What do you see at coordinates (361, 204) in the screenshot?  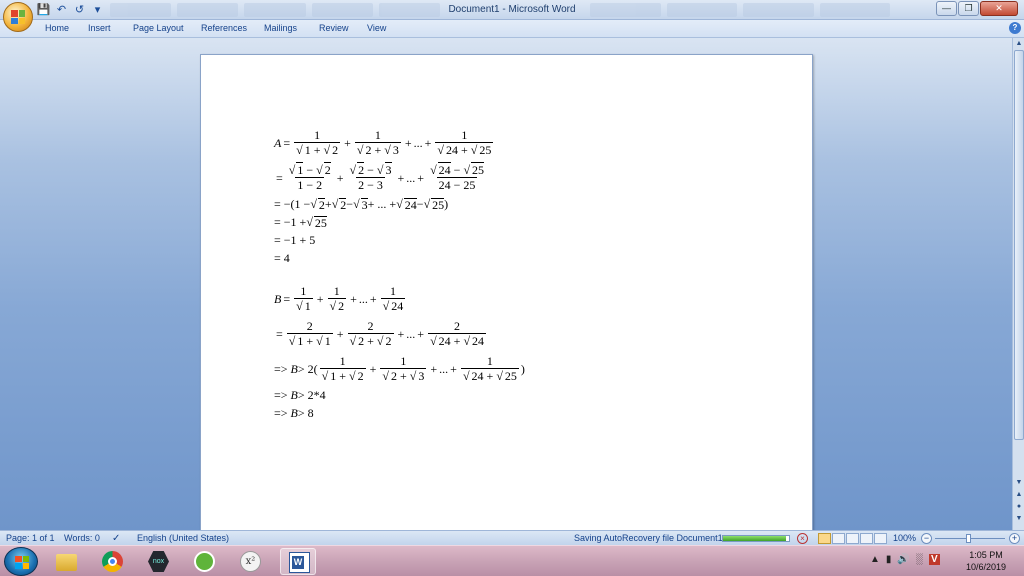 I see `equation-a-line-3: = −(1 − √ 2 + √ 2 − √ 3 + ... + √ 24 − √ 25)` at bounding box center [361, 204].